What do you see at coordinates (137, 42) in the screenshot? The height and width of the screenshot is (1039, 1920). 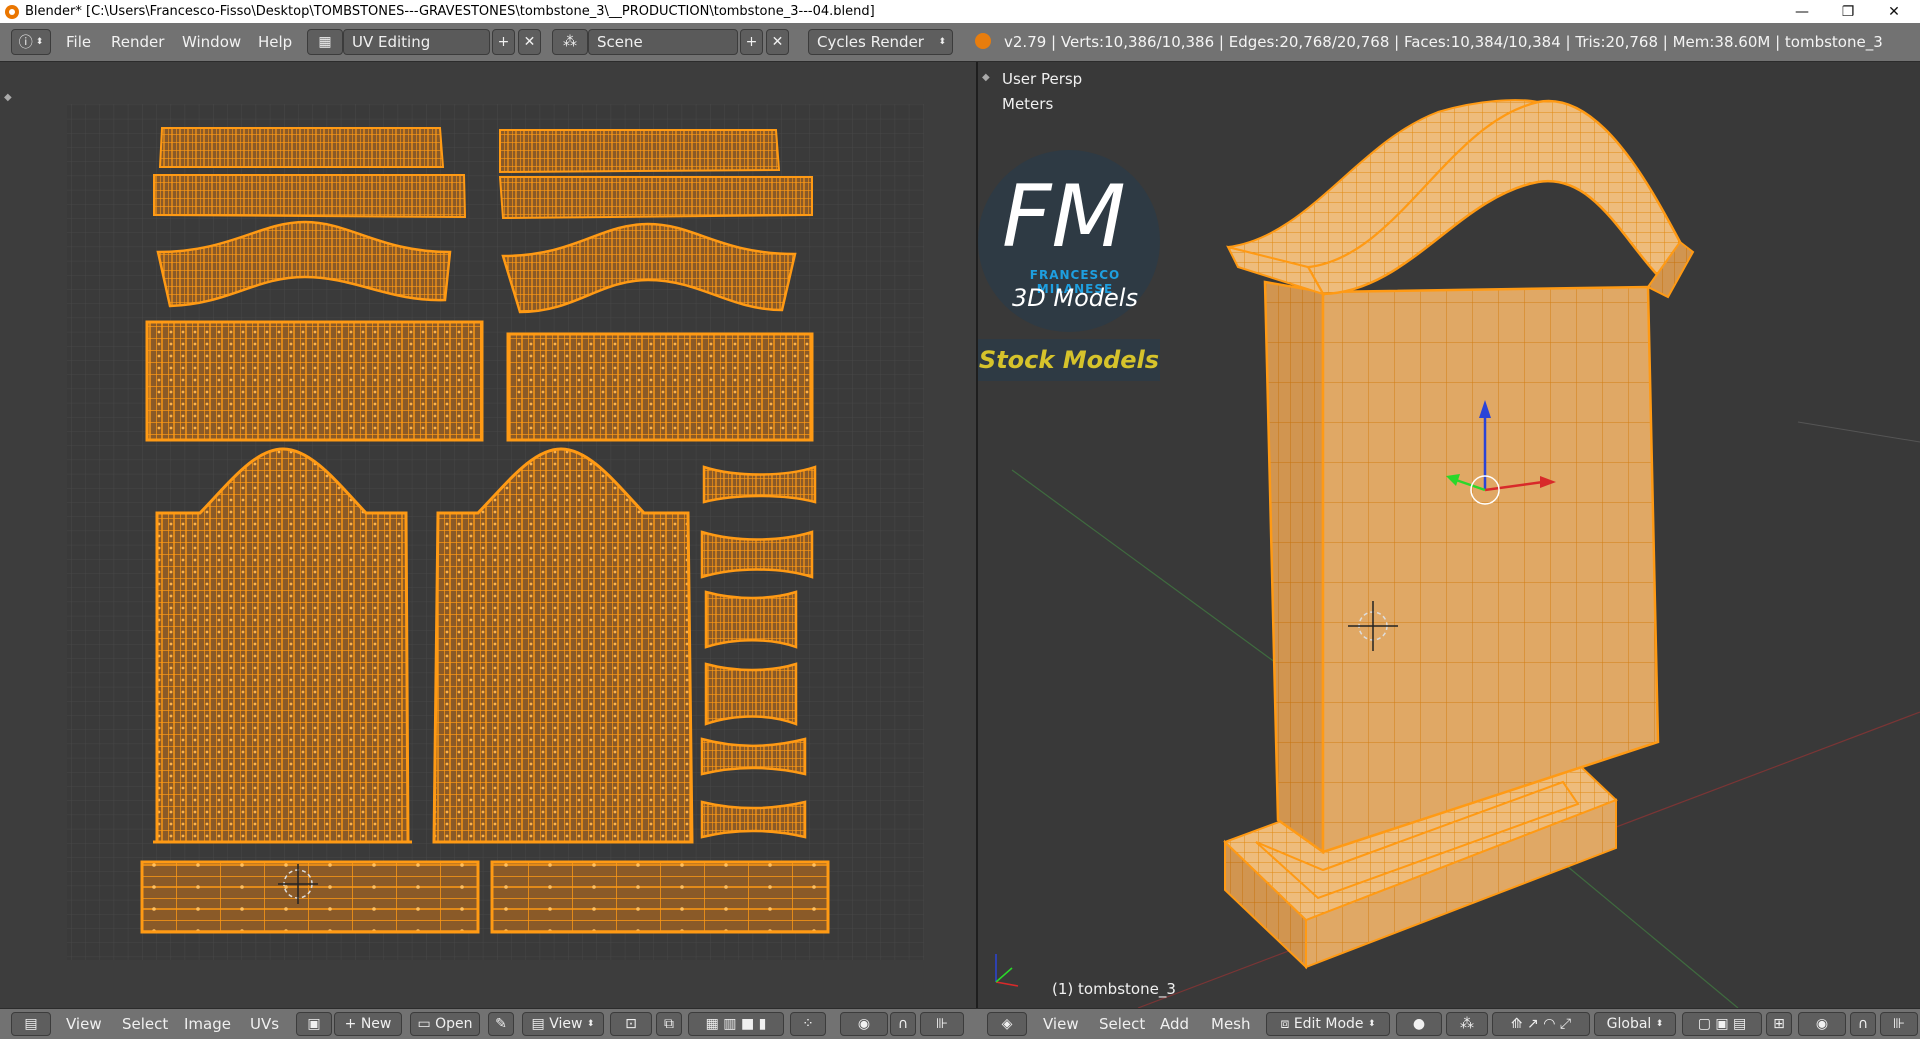 I see `menu-render: Render` at bounding box center [137, 42].